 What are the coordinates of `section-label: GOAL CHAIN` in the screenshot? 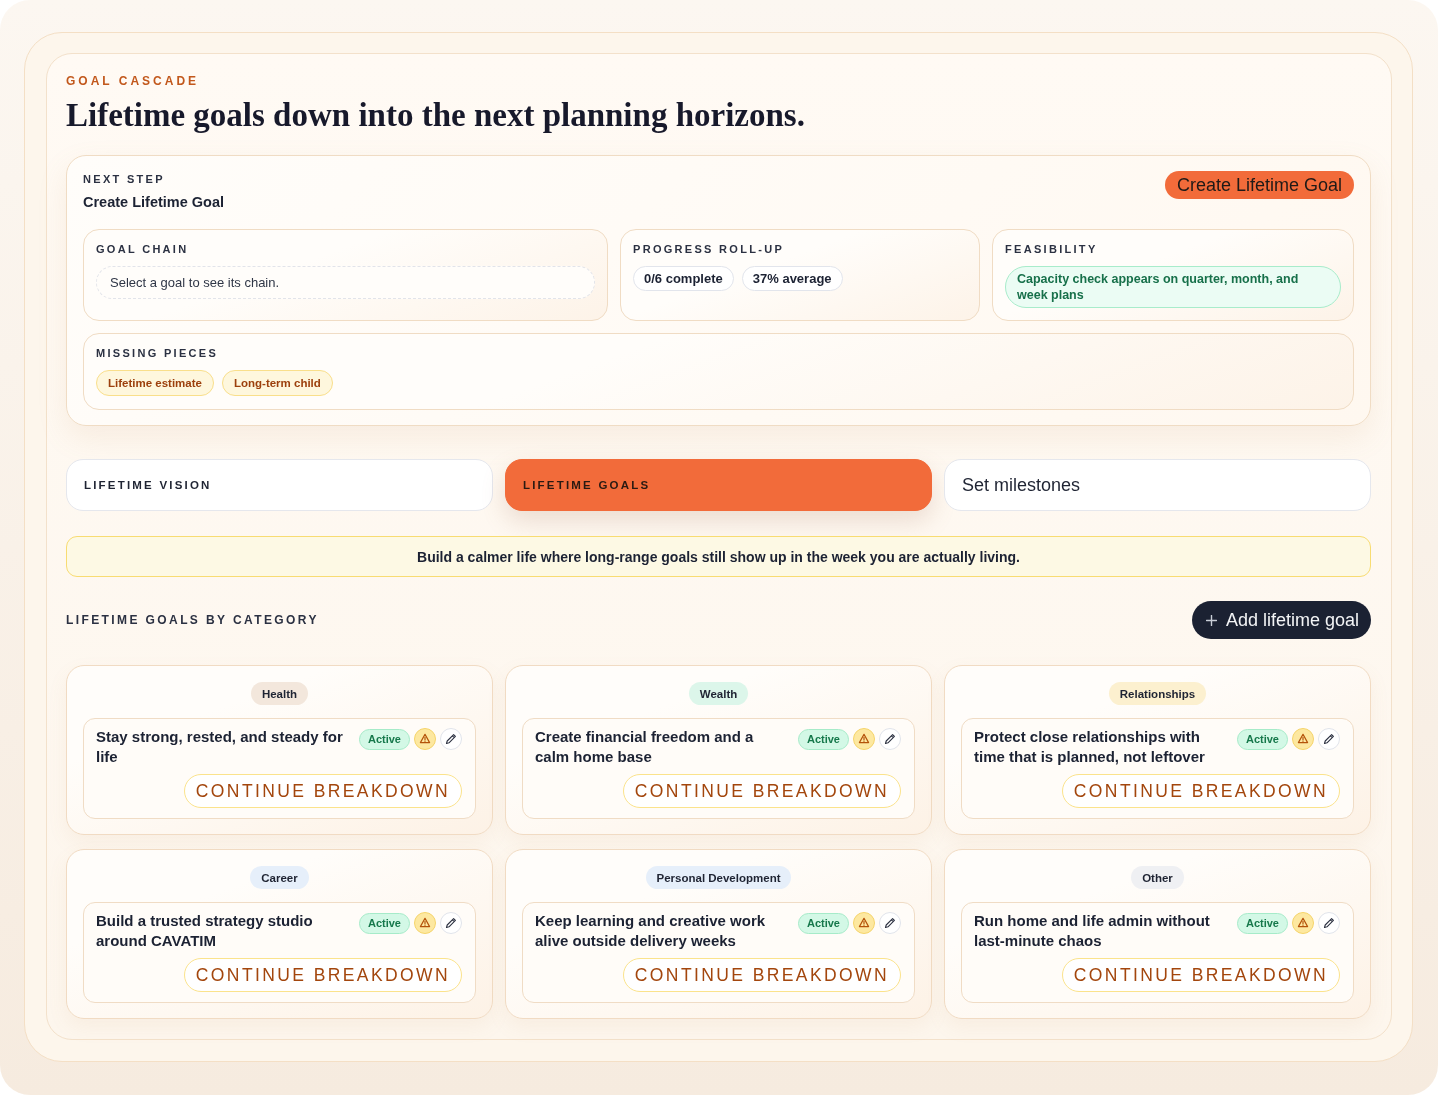 It's located at (142, 249).